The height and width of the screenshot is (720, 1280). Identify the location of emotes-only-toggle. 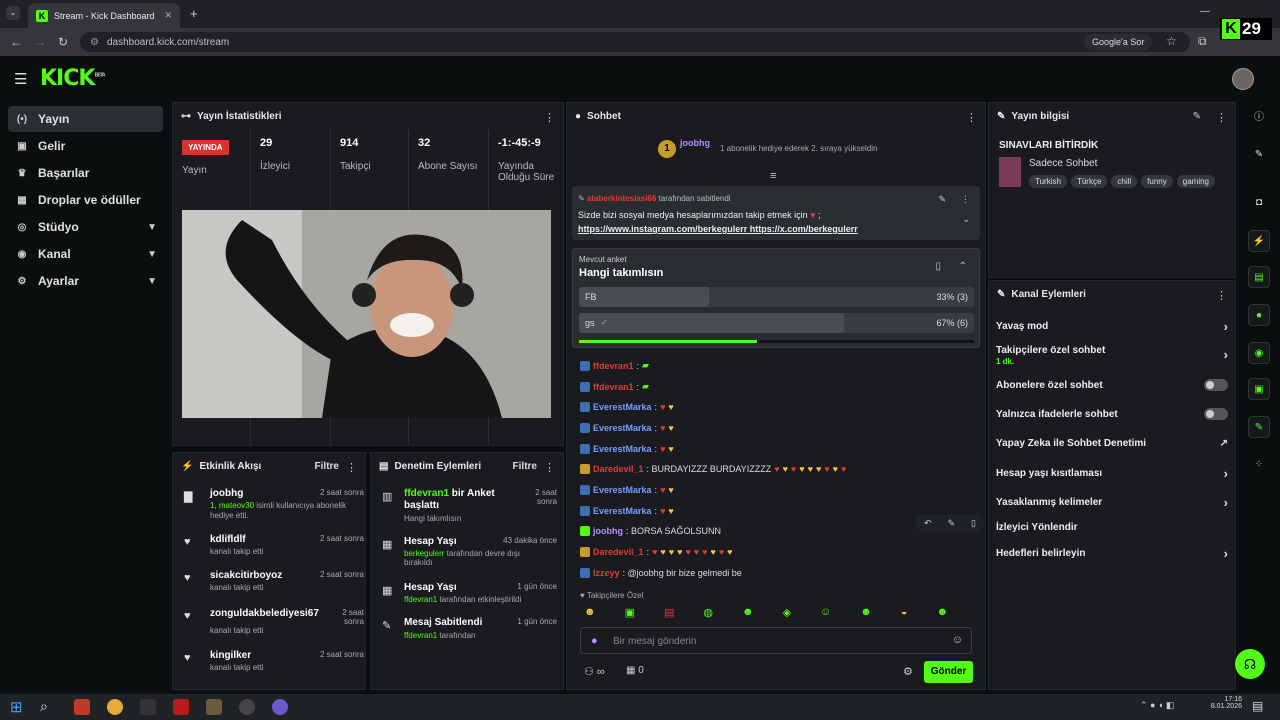
(1216, 414).